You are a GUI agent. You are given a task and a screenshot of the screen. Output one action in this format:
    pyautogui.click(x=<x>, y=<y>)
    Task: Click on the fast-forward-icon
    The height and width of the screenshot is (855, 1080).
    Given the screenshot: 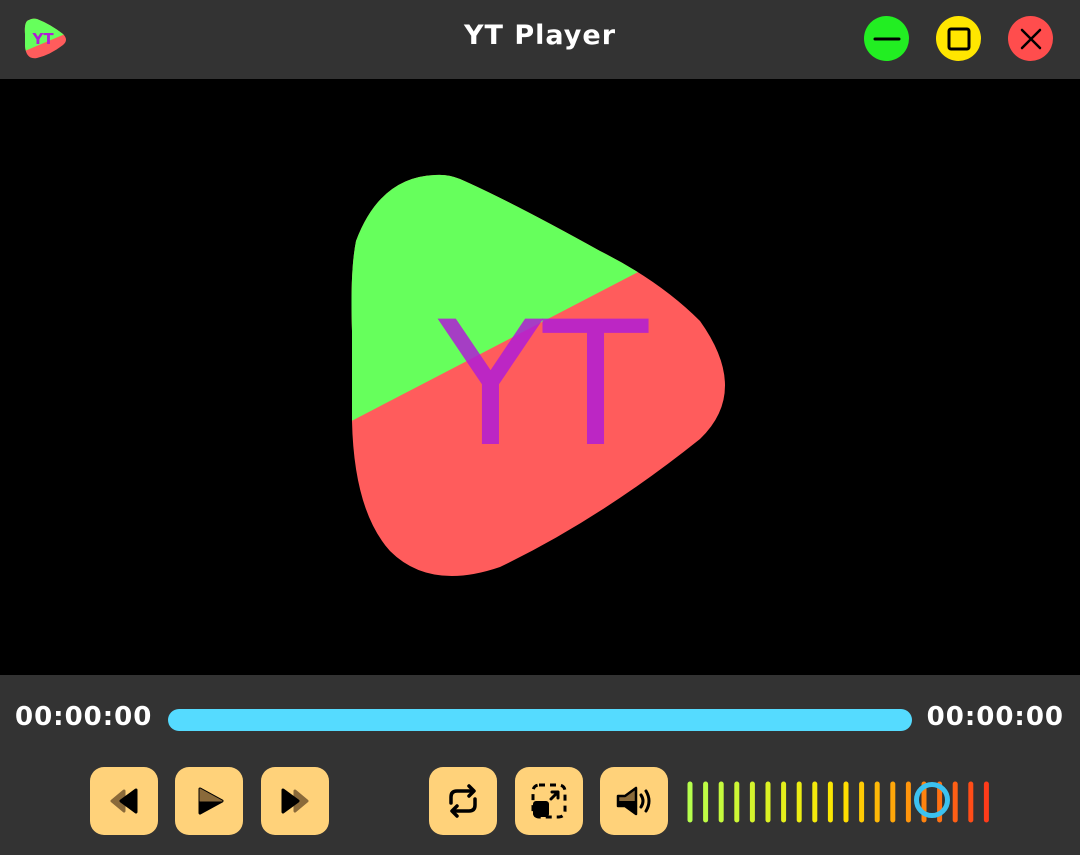 What is the action you would take?
    pyautogui.click(x=295, y=801)
    